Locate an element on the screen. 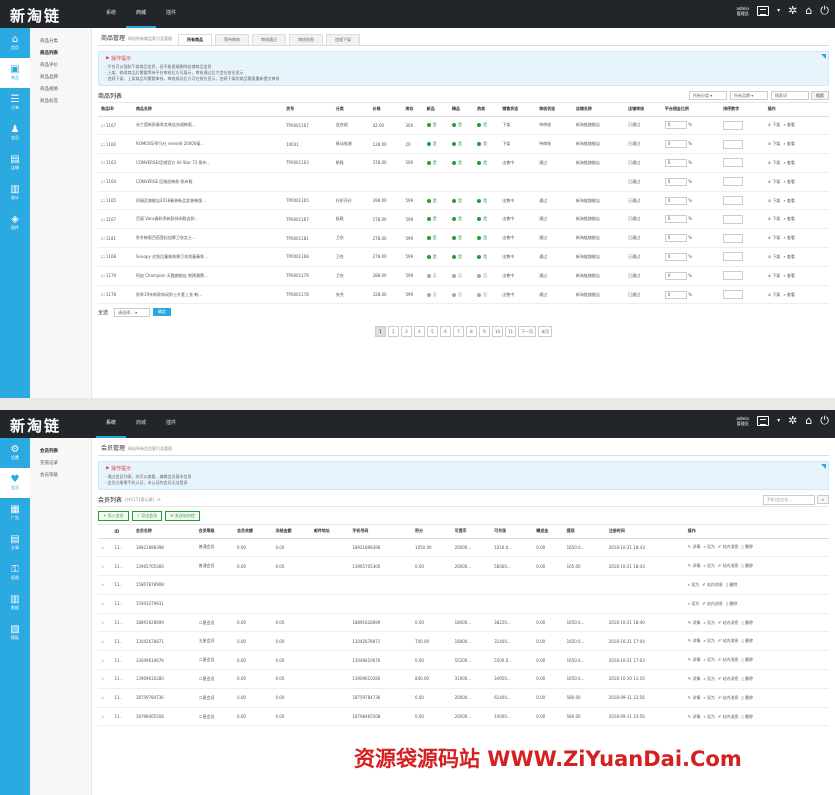 This screenshot has height=795, width=835. left-nav-item: ▥ 数据 is located at coordinates (15, 603).